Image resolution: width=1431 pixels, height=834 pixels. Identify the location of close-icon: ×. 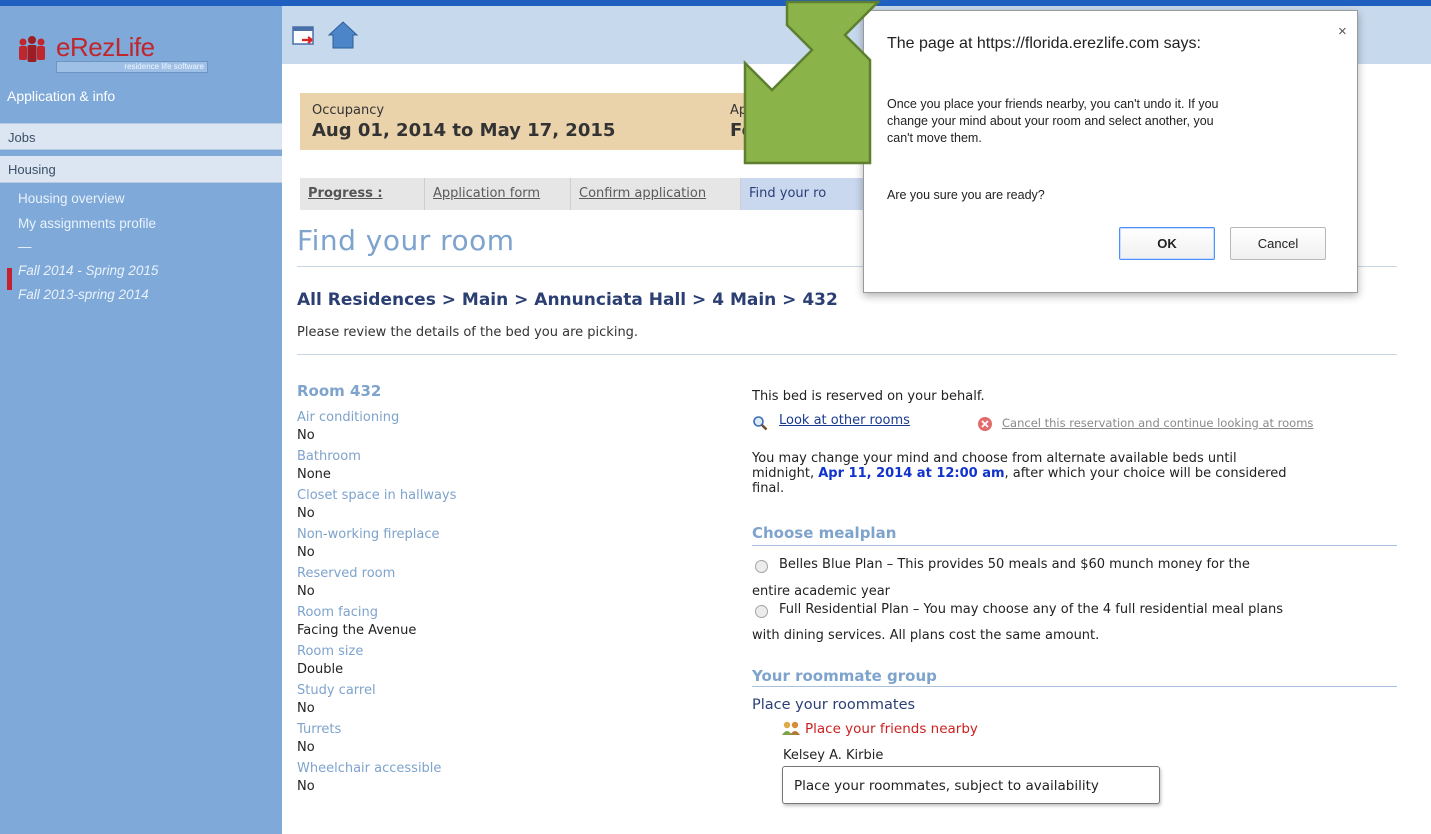
(1342, 31).